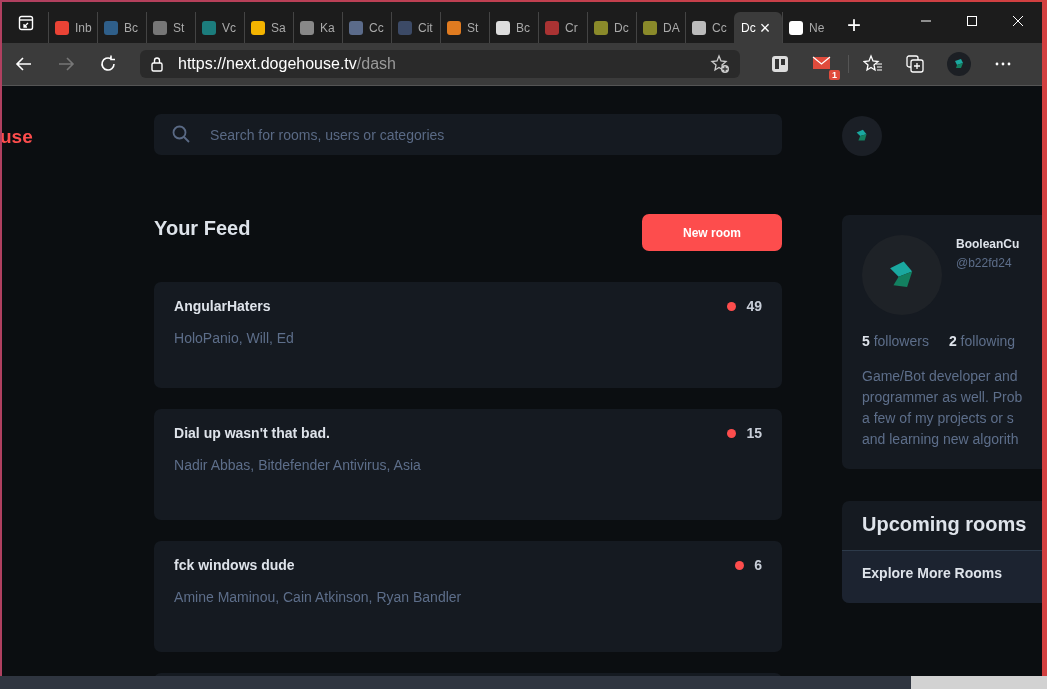 The width and height of the screenshot is (1047, 689). Describe the element at coordinates (287, 64) in the screenshot. I see `url-text: https://next.dogehouse.tv/dash` at that location.